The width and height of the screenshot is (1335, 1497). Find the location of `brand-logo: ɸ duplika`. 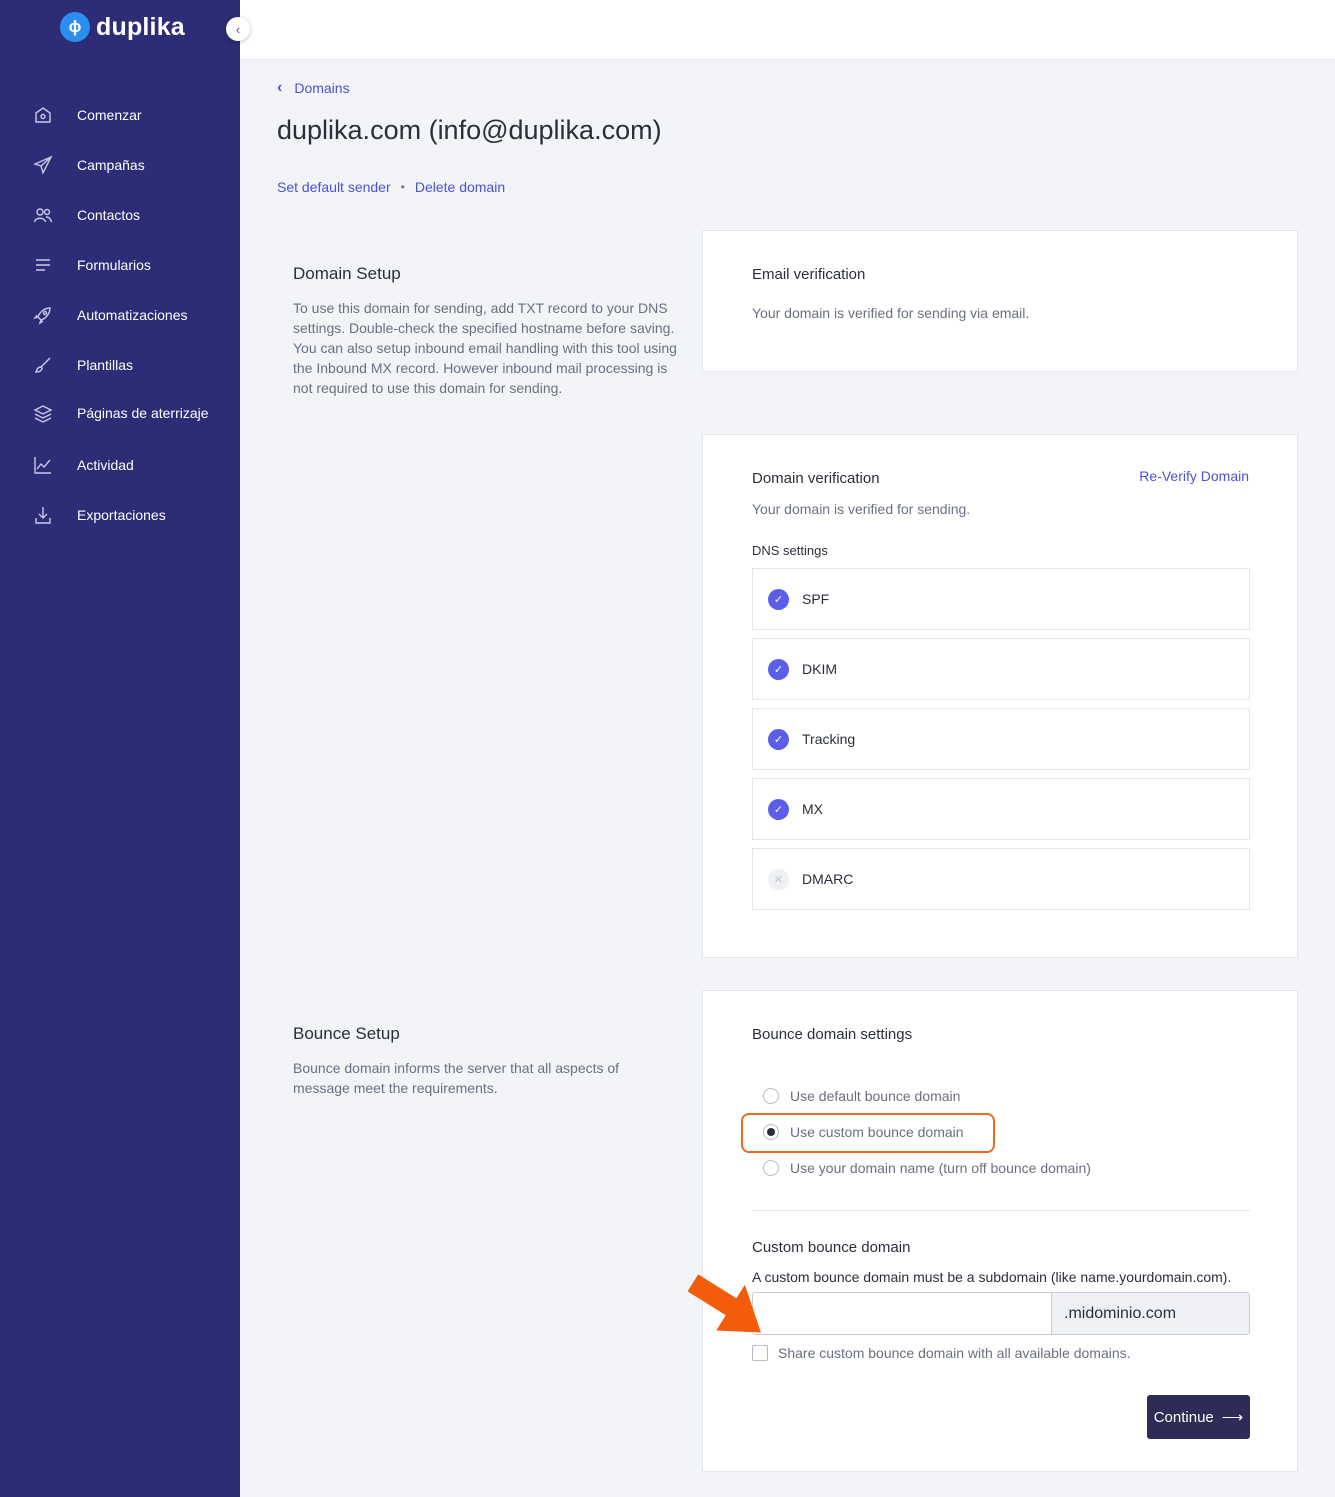

brand-logo: ɸ duplika is located at coordinates (122, 27).